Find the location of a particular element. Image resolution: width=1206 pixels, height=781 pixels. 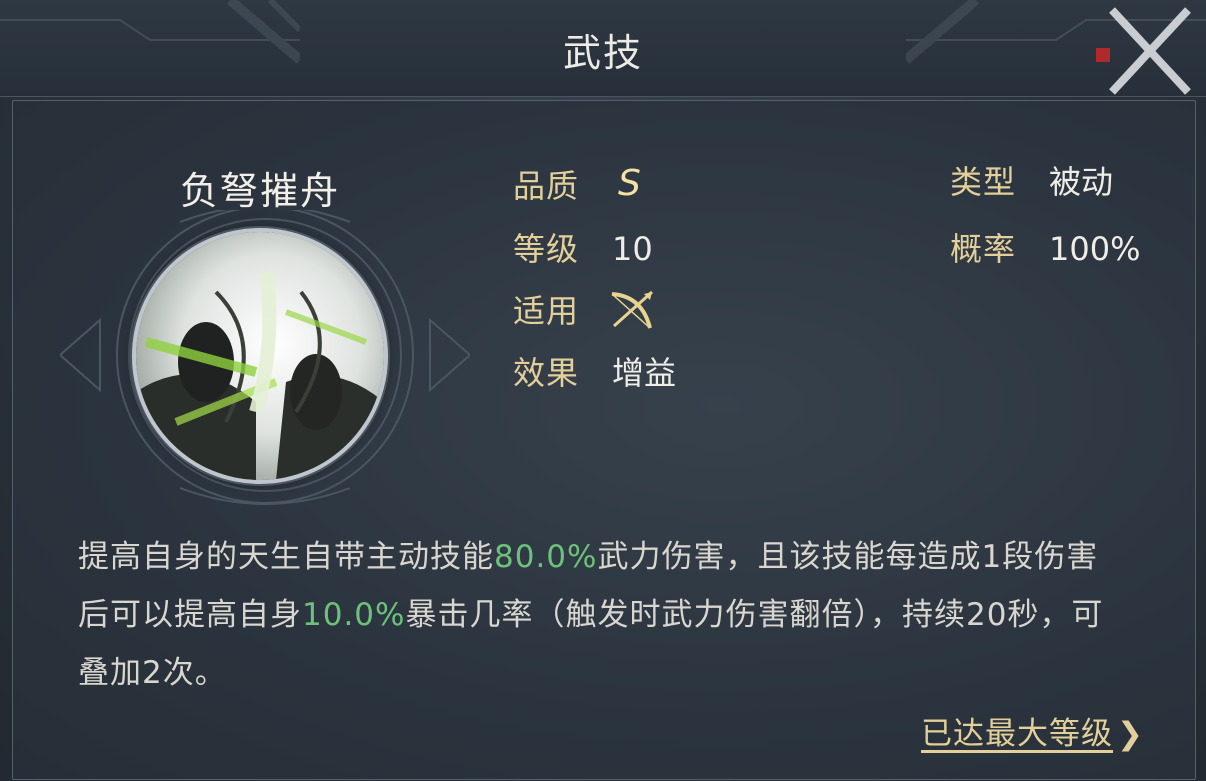

chance-value: 100% is located at coordinates (1095, 249).